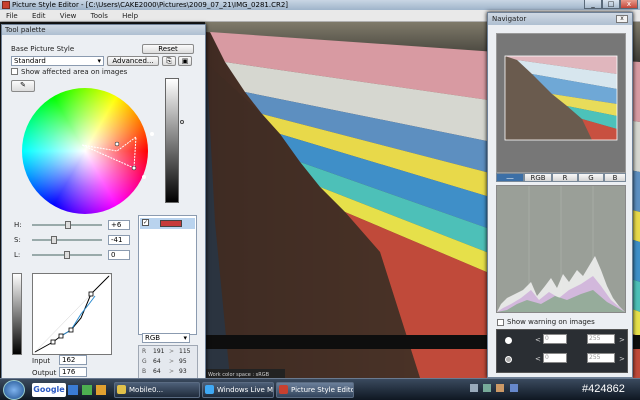  Describe the element at coordinates (611, 4) in the screenshot. I see `maximize-button: □` at that location.